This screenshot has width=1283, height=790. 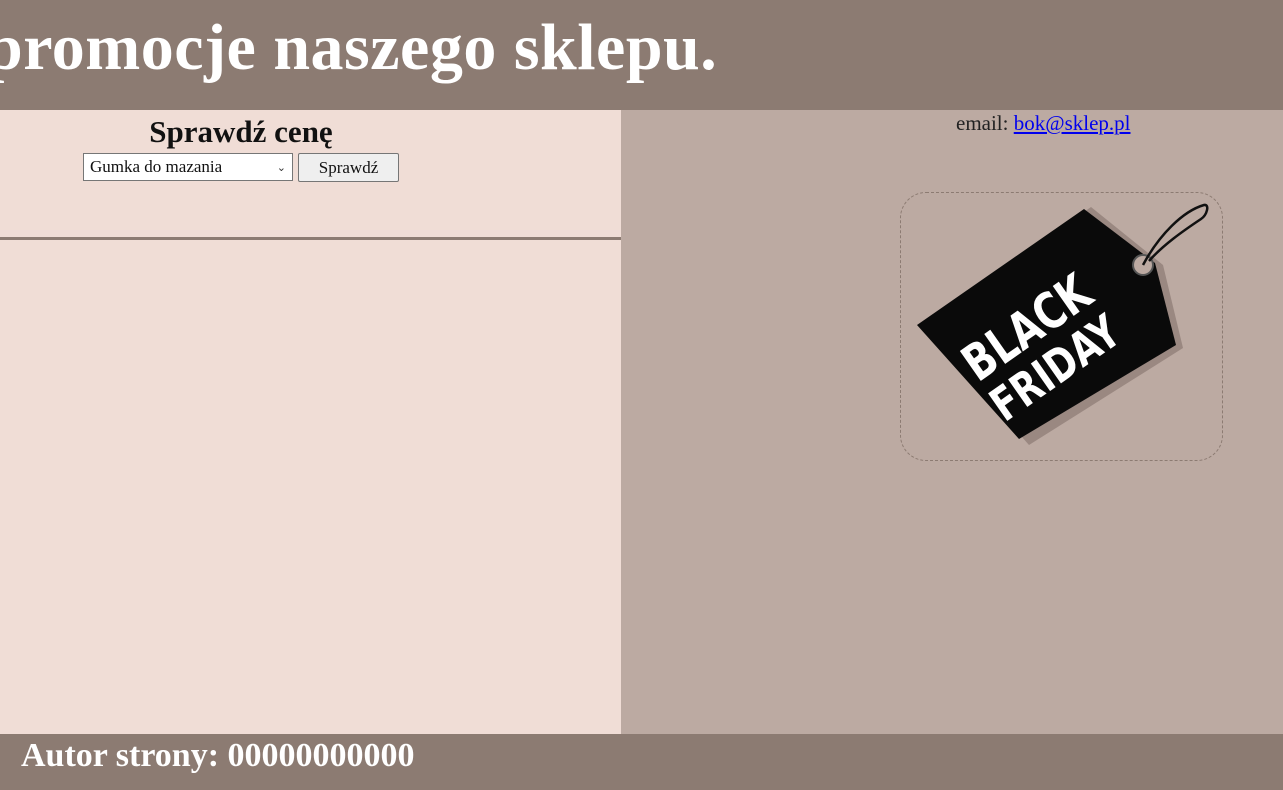 What do you see at coordinates (985, 123) in the screenshot?
I see `email-label: email:` at bounding box center [985, 123].